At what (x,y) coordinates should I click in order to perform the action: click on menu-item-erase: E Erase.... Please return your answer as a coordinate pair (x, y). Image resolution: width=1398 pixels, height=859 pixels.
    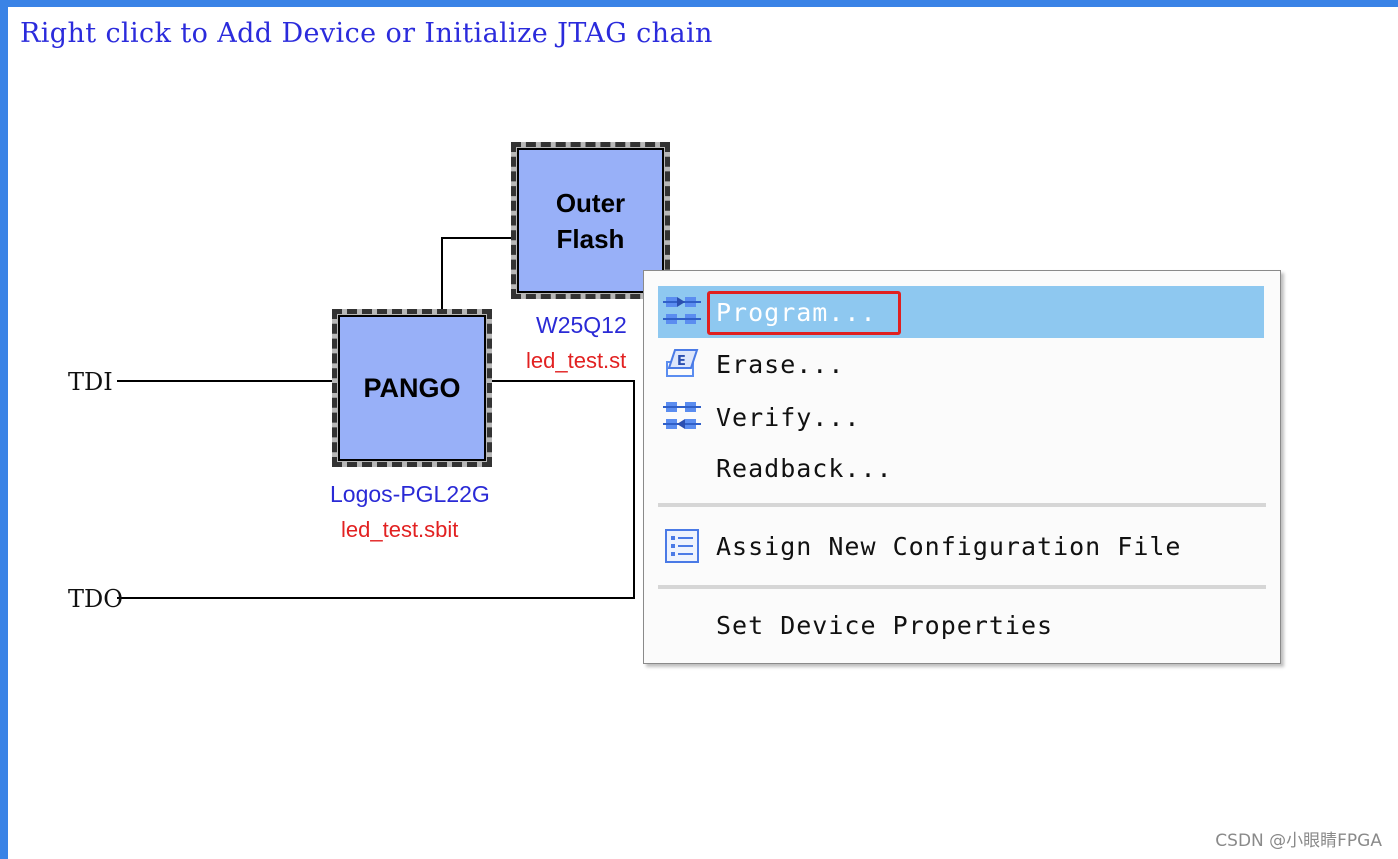
    Looking at the image, I should click on (961, 364).